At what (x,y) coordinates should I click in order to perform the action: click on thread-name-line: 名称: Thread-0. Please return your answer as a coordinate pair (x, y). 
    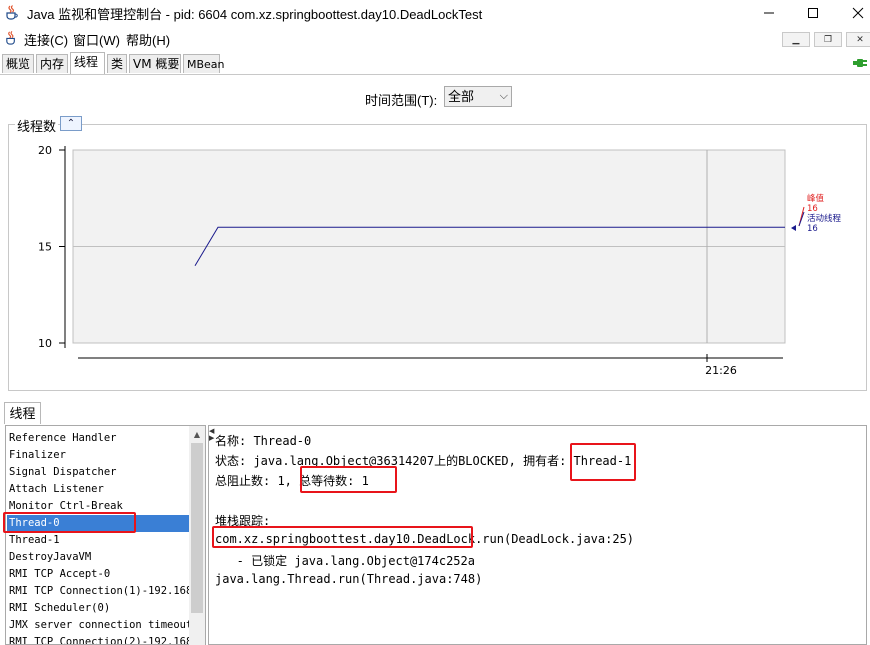
    Looking at the image, I should click on (263, 441).